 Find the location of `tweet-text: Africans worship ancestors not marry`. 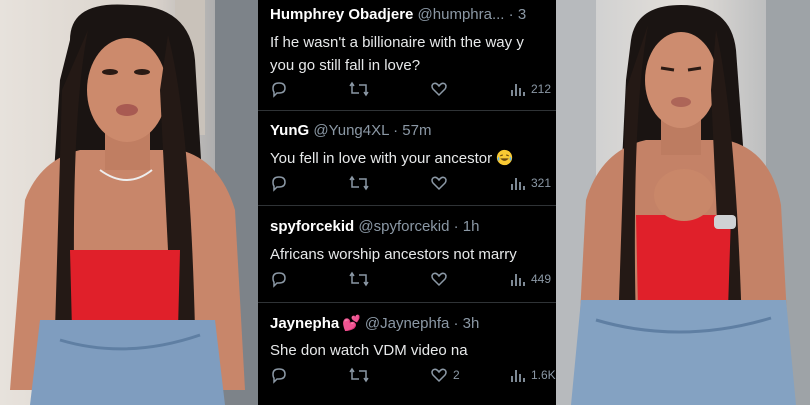

tweet-text: Africans worship ancestors not marry is located at coordinates (393, 254).